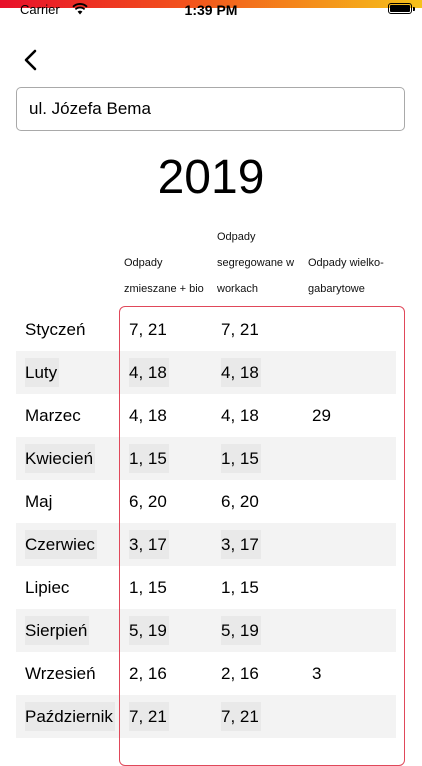  Describe the element at coordinates (210, 109) in the screenshot. I see `address-field: ul. Józefa Bema` at that location.